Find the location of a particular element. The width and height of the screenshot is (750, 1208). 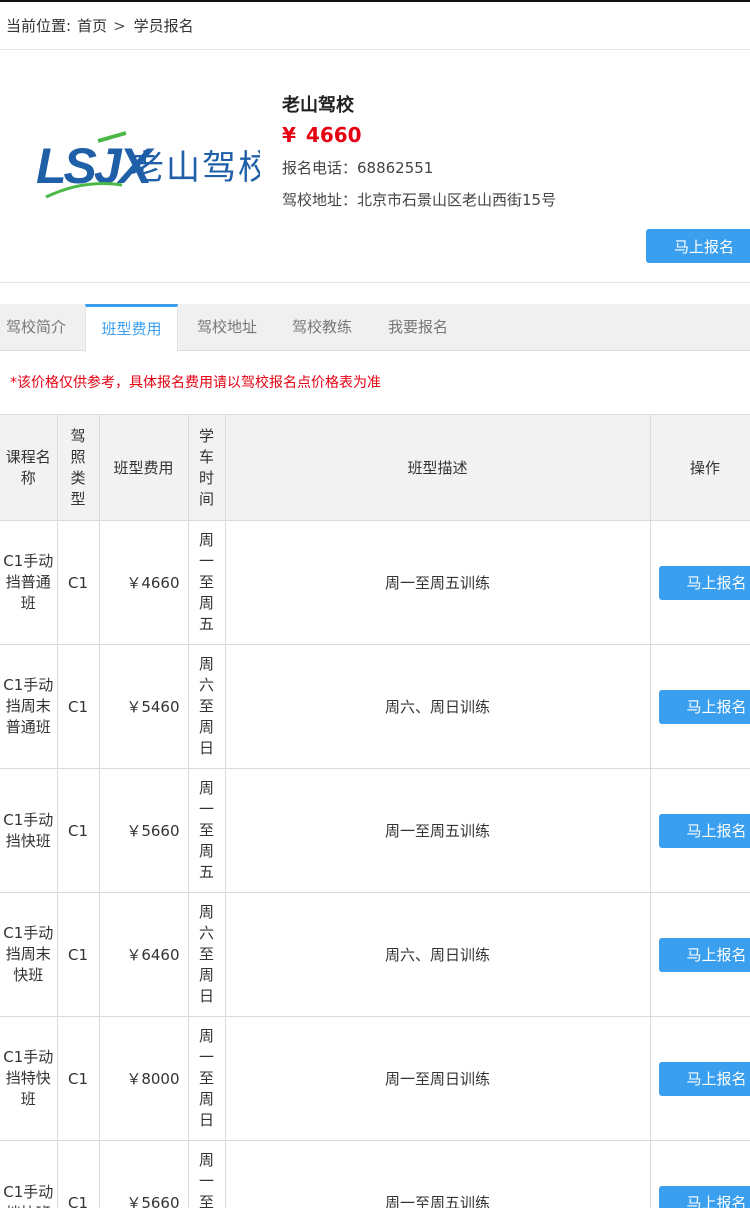

price-notice: *该价格仅供参考，具体报名费用请以驾校报名点价格表为准 is located at coordinates (195, 383).